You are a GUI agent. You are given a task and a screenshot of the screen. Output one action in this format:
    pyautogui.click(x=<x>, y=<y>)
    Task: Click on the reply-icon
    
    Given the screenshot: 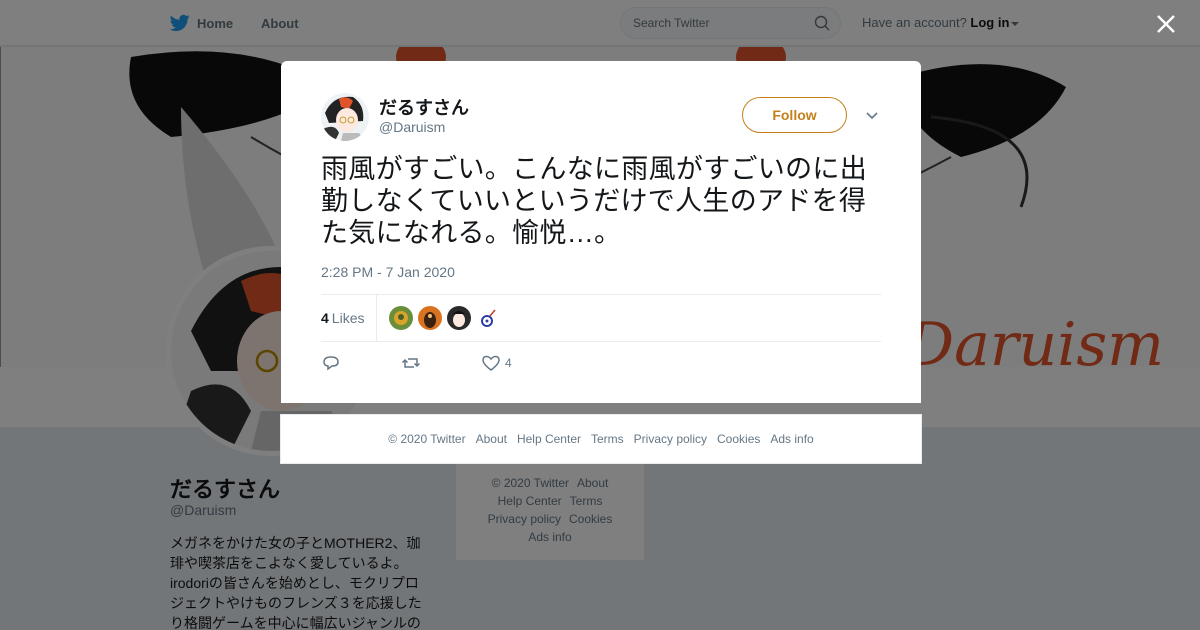 What is the action you would take?
    pyautogui.click(x=331, y=363)
    